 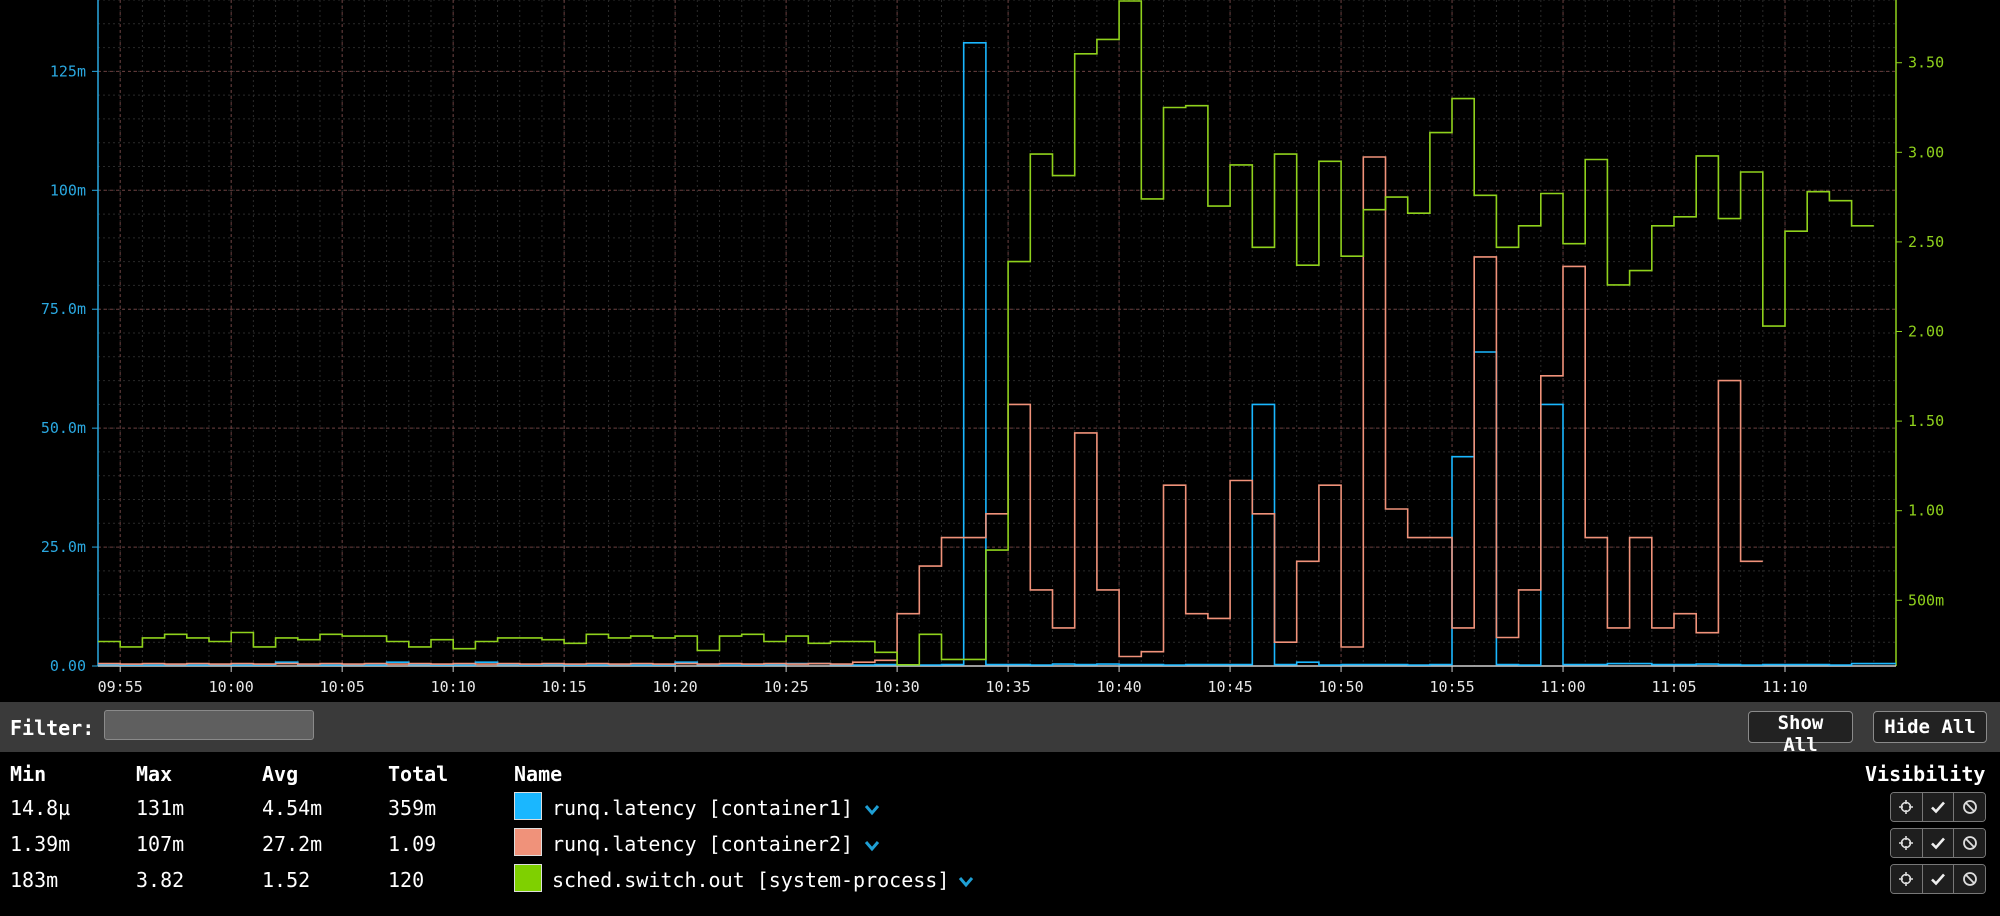 What do you see at coordinates (538, 774) in the screenshot?
I see `header-name: Name` at bounding box center [538, 774].